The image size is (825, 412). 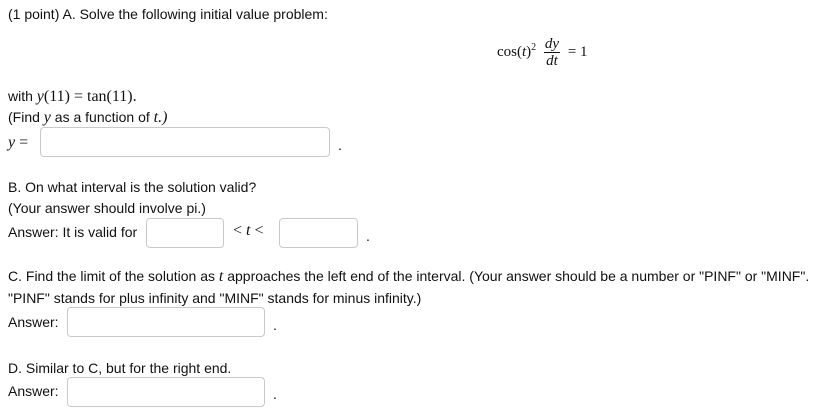 I want to click on hint-t: t.), so click(x=160, y=117).